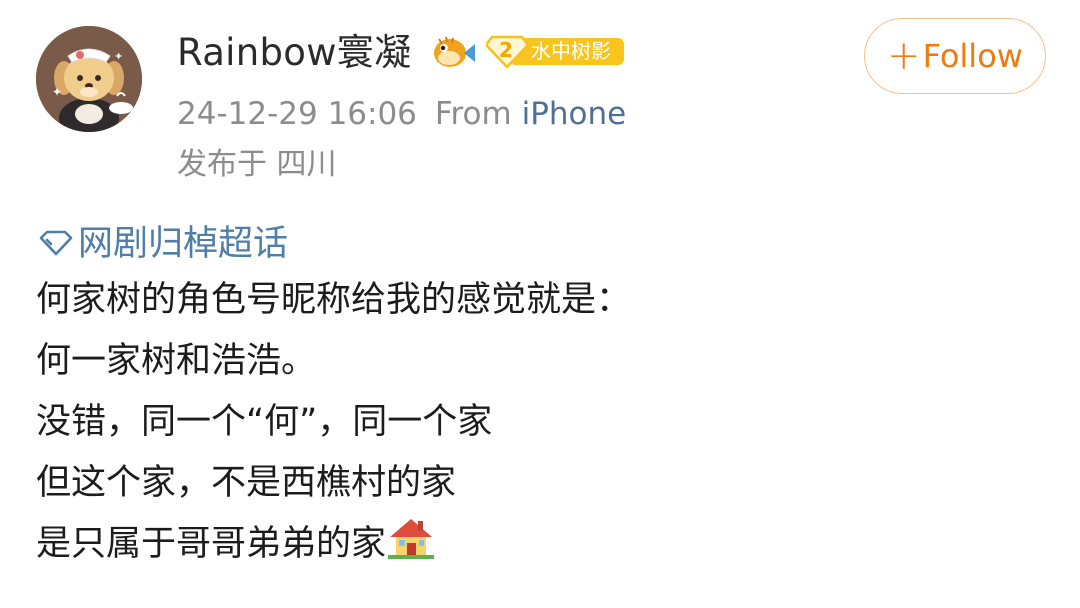 The image size is (1080, 608). What do you see at coordinates (506, 50) in the screenshot?
I see `badge-level: 2` at bounding box center [506, 50].